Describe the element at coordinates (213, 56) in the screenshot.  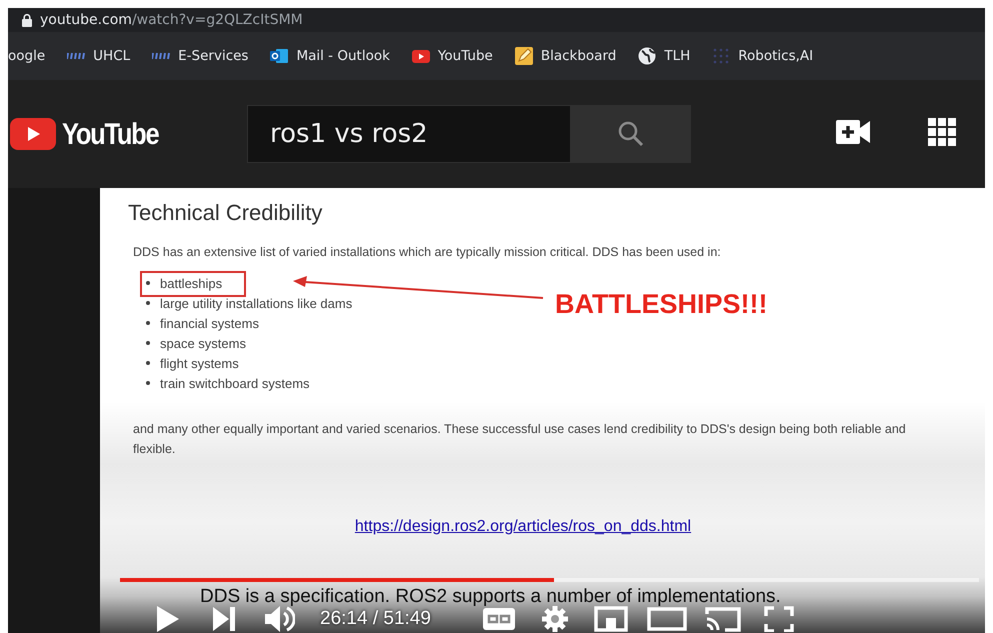
I see `bookmark-label: E-Services` at that location.